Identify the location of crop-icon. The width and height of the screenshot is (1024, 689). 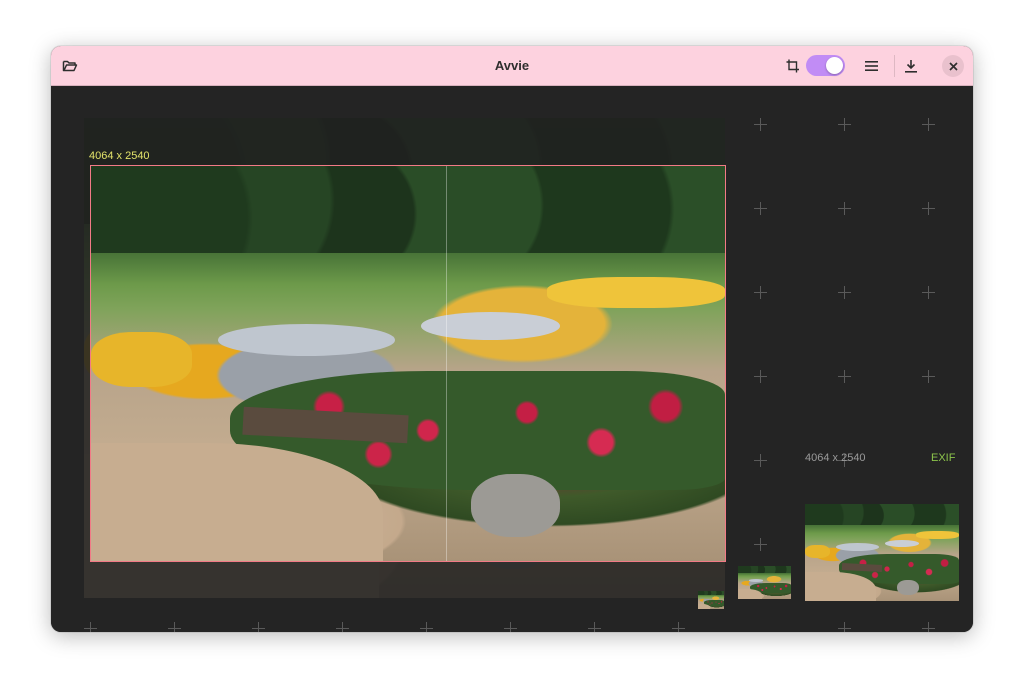
(792, 66).